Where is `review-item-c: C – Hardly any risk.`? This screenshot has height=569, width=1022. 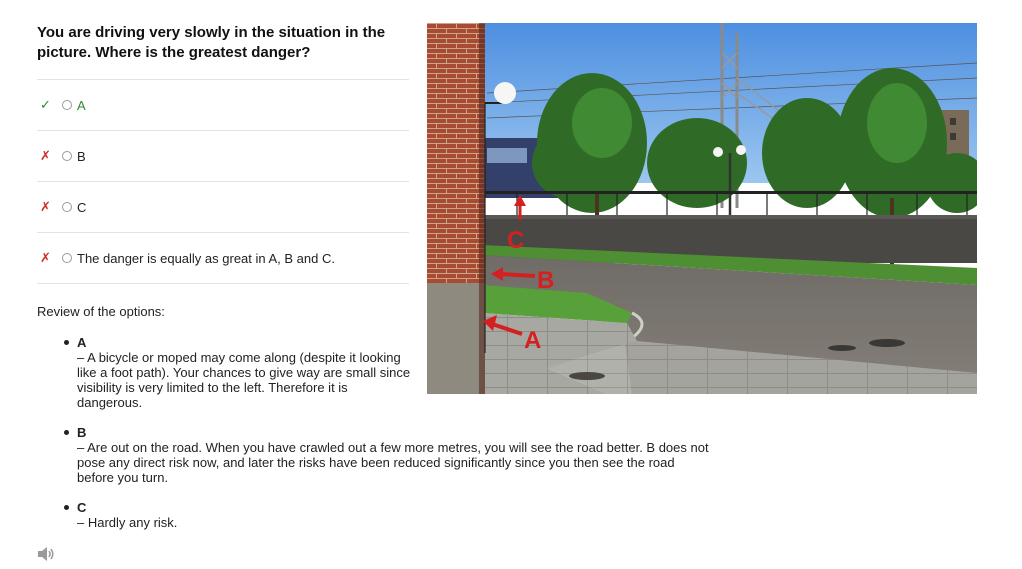
review-item-c: C – Hardly any risk. is located at coordinates (224, 515).